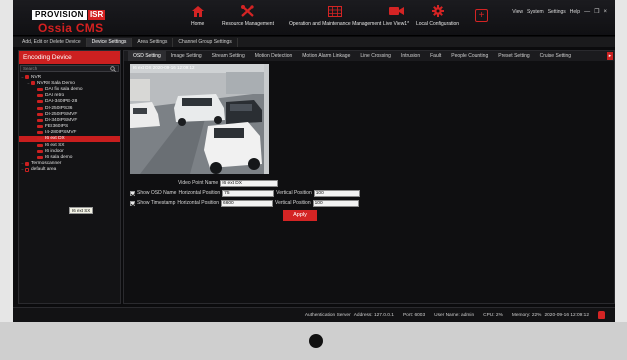 The height and width of the screenshot is (360, 627). Describe the element at coordinates (247, 203) in the screenshot. I see `timestamp-horizontal-input` at that location.